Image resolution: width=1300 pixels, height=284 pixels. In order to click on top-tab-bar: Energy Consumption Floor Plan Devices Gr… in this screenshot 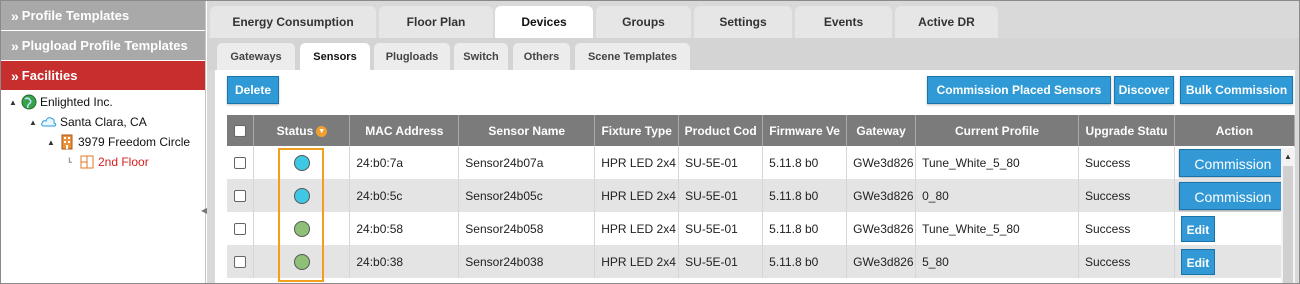, I will do `click(753, 19)`.